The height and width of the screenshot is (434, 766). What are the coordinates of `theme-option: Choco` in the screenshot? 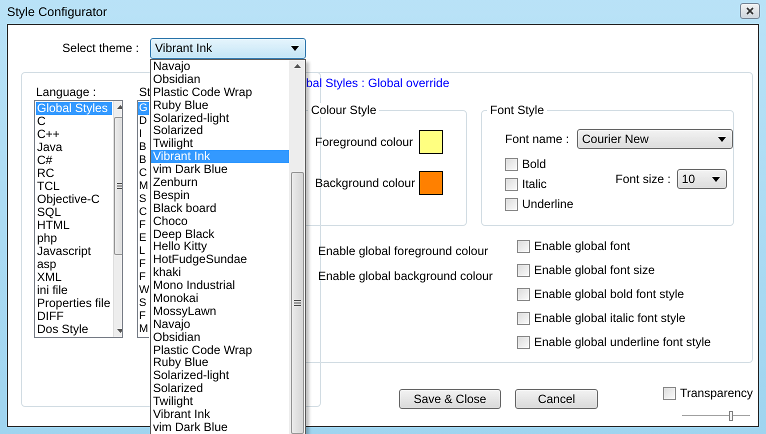 It's located at (220, 221).